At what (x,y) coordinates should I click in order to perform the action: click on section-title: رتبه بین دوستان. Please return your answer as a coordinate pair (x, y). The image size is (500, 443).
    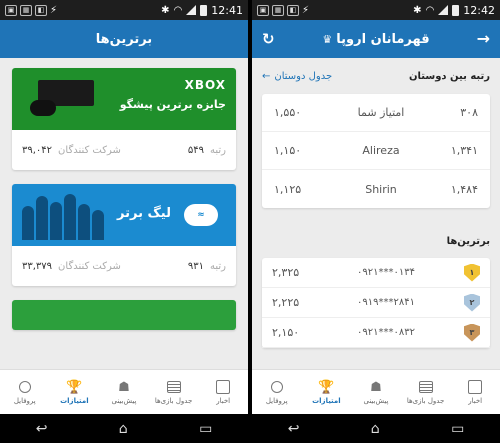
    Looking at the image, I should click on (449, 76).